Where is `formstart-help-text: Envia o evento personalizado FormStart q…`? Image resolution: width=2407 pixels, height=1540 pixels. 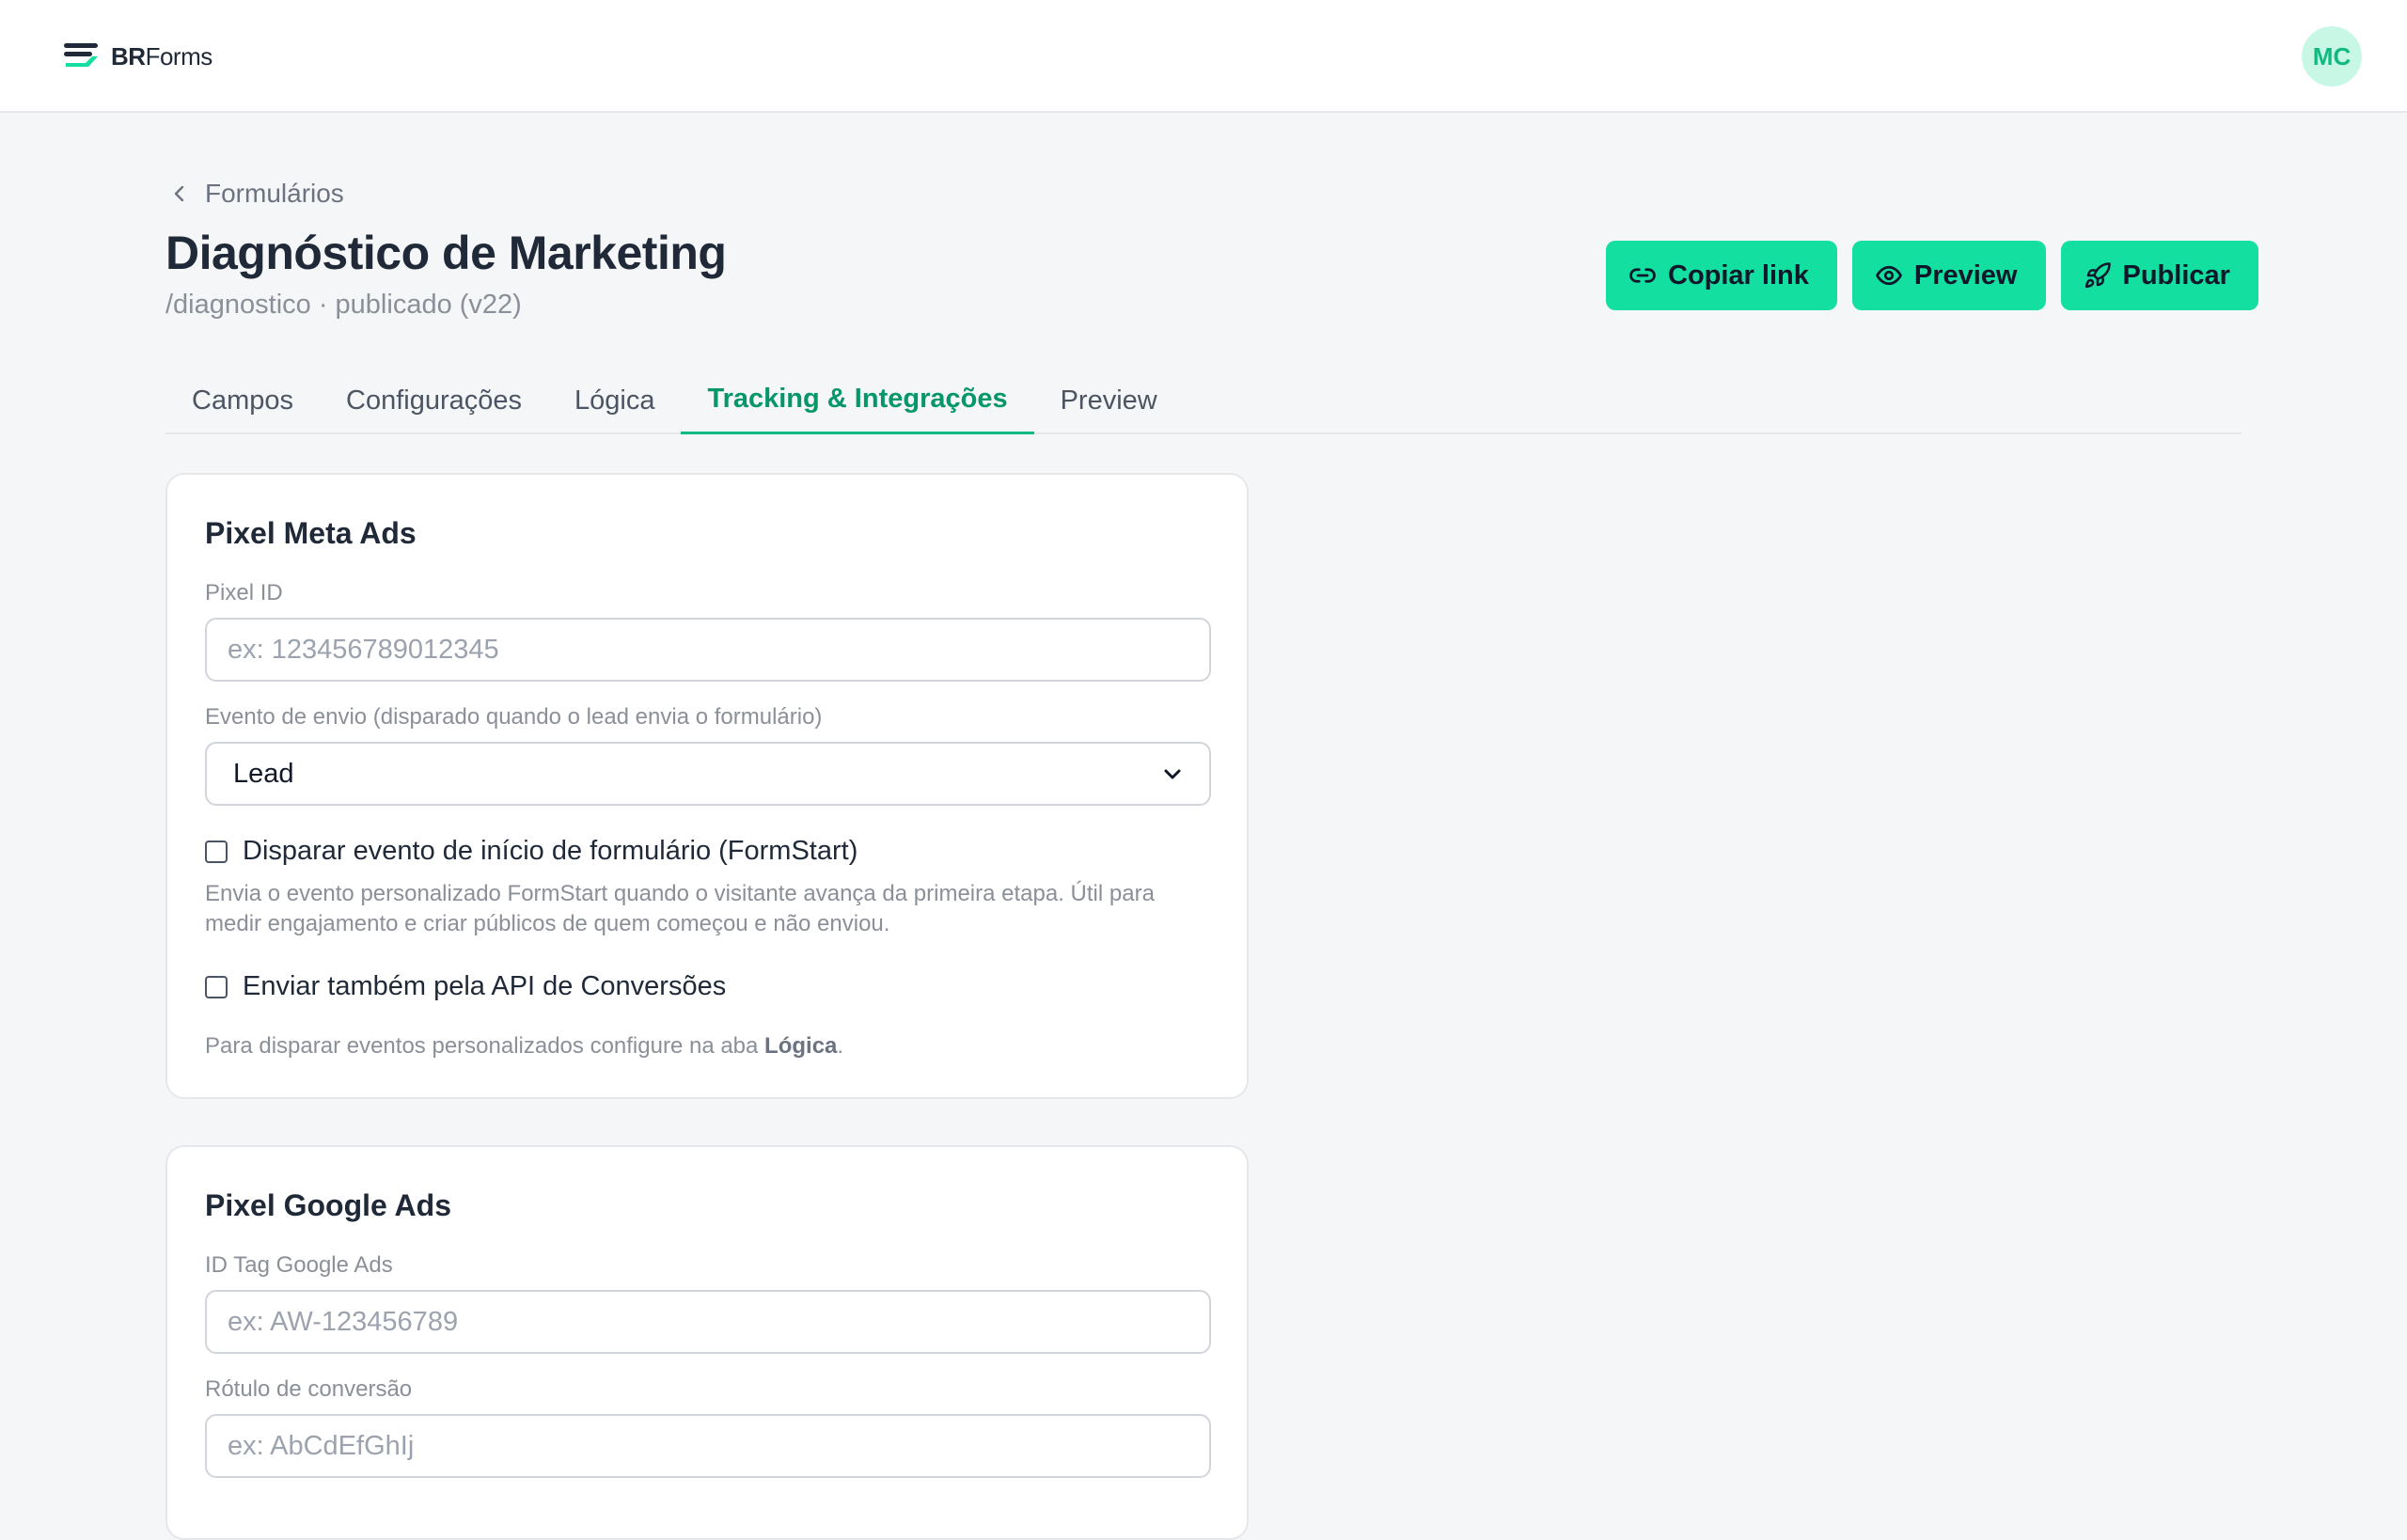 formstart-help-text: Envia o evento personalizado FormStart q… is located at coordinates (680, 908).